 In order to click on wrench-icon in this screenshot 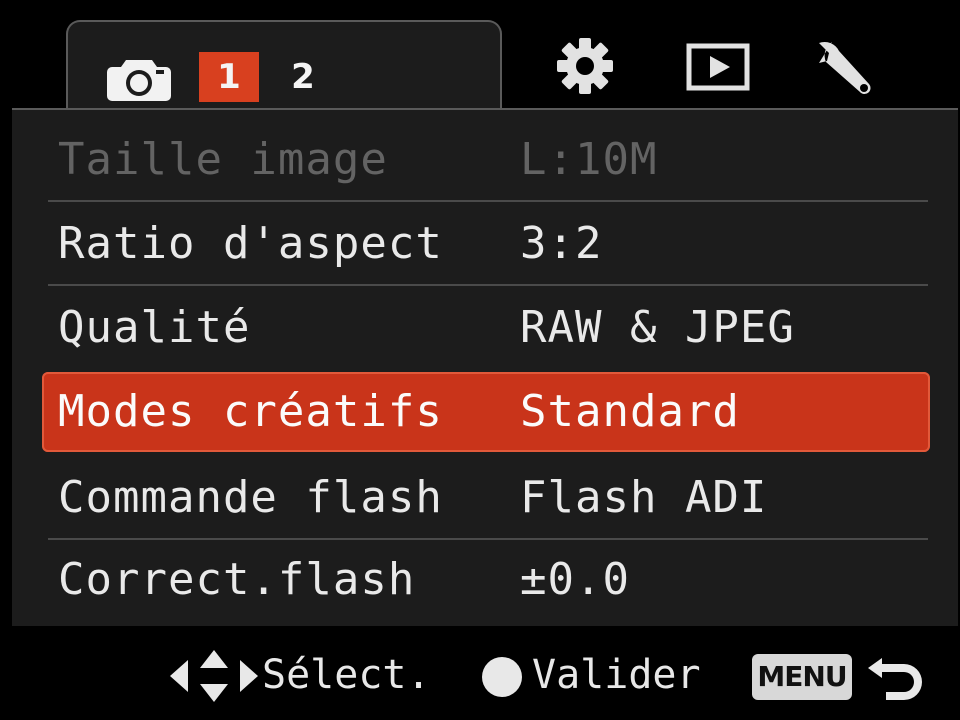, I will do `click(853, 66)`.